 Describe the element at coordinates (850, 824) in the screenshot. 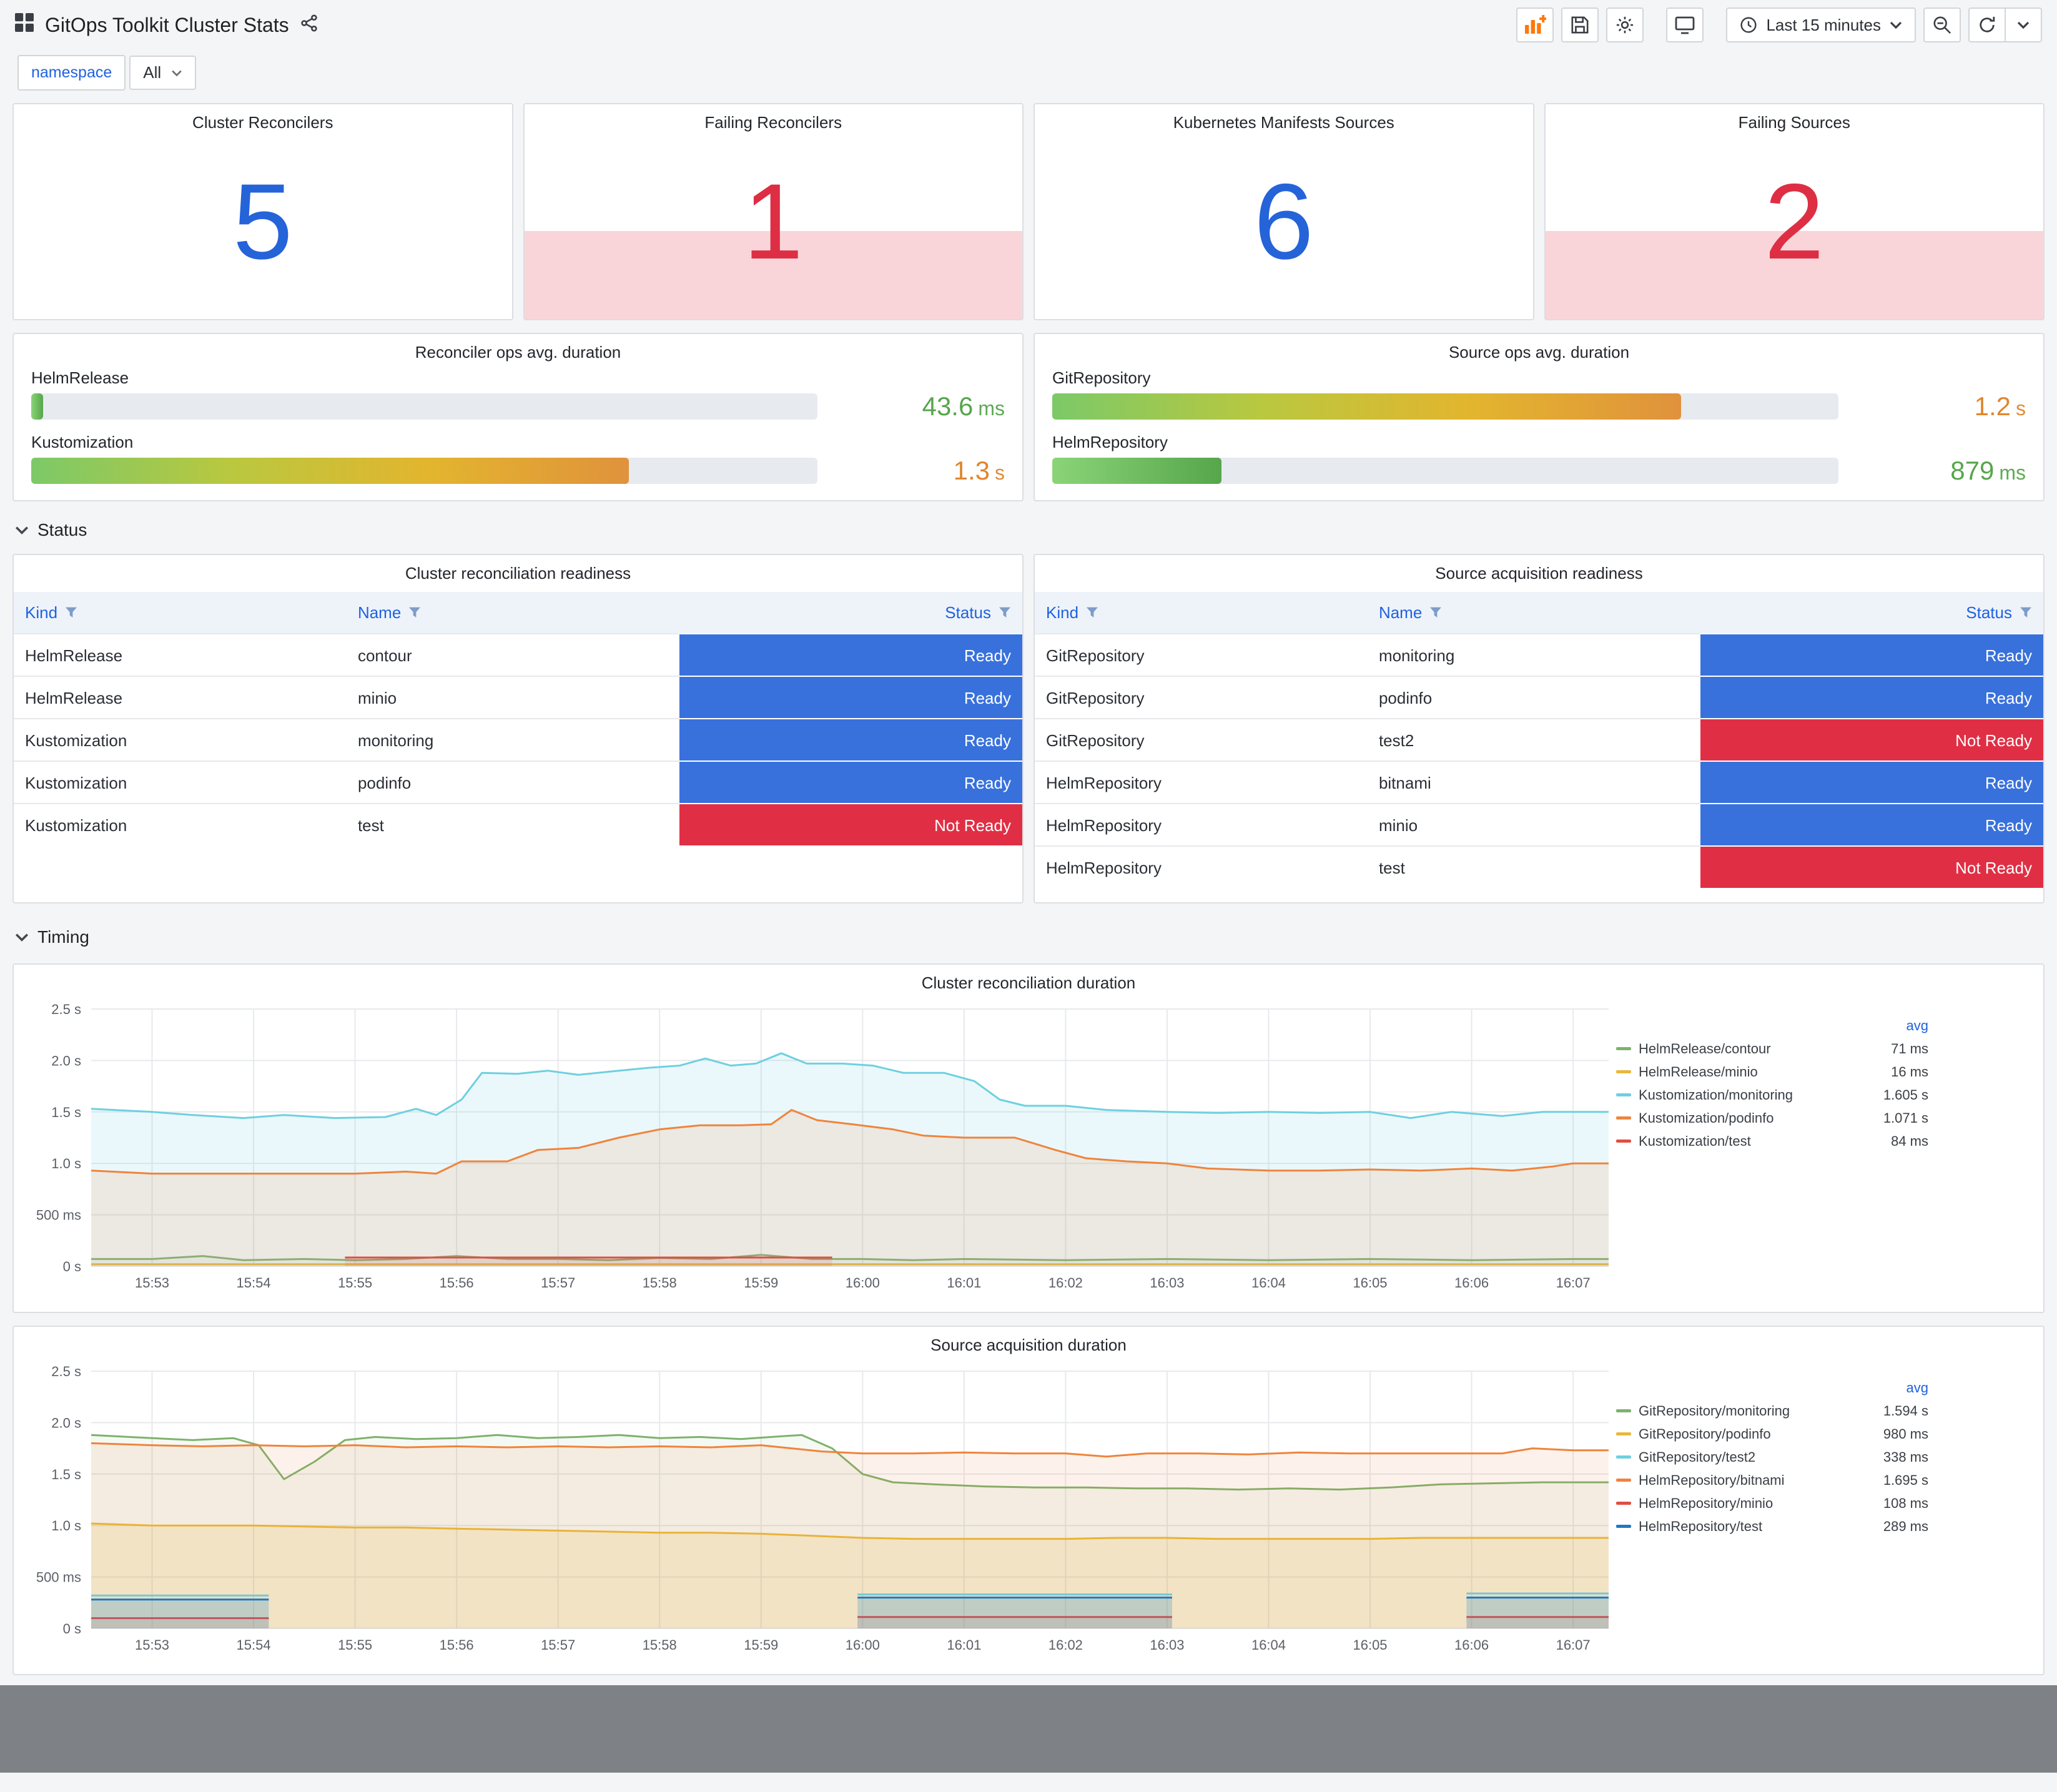

I see `status-badge: Not Ready` at that location.